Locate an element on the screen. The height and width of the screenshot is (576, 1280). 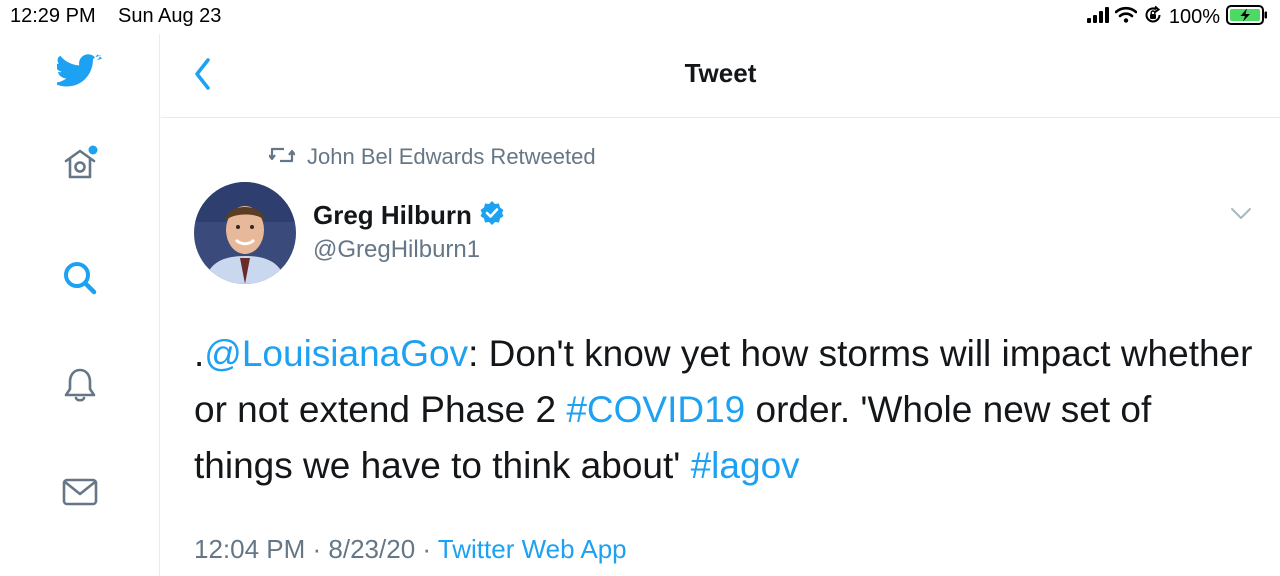
home-icon is located at coordinates (80, 164).